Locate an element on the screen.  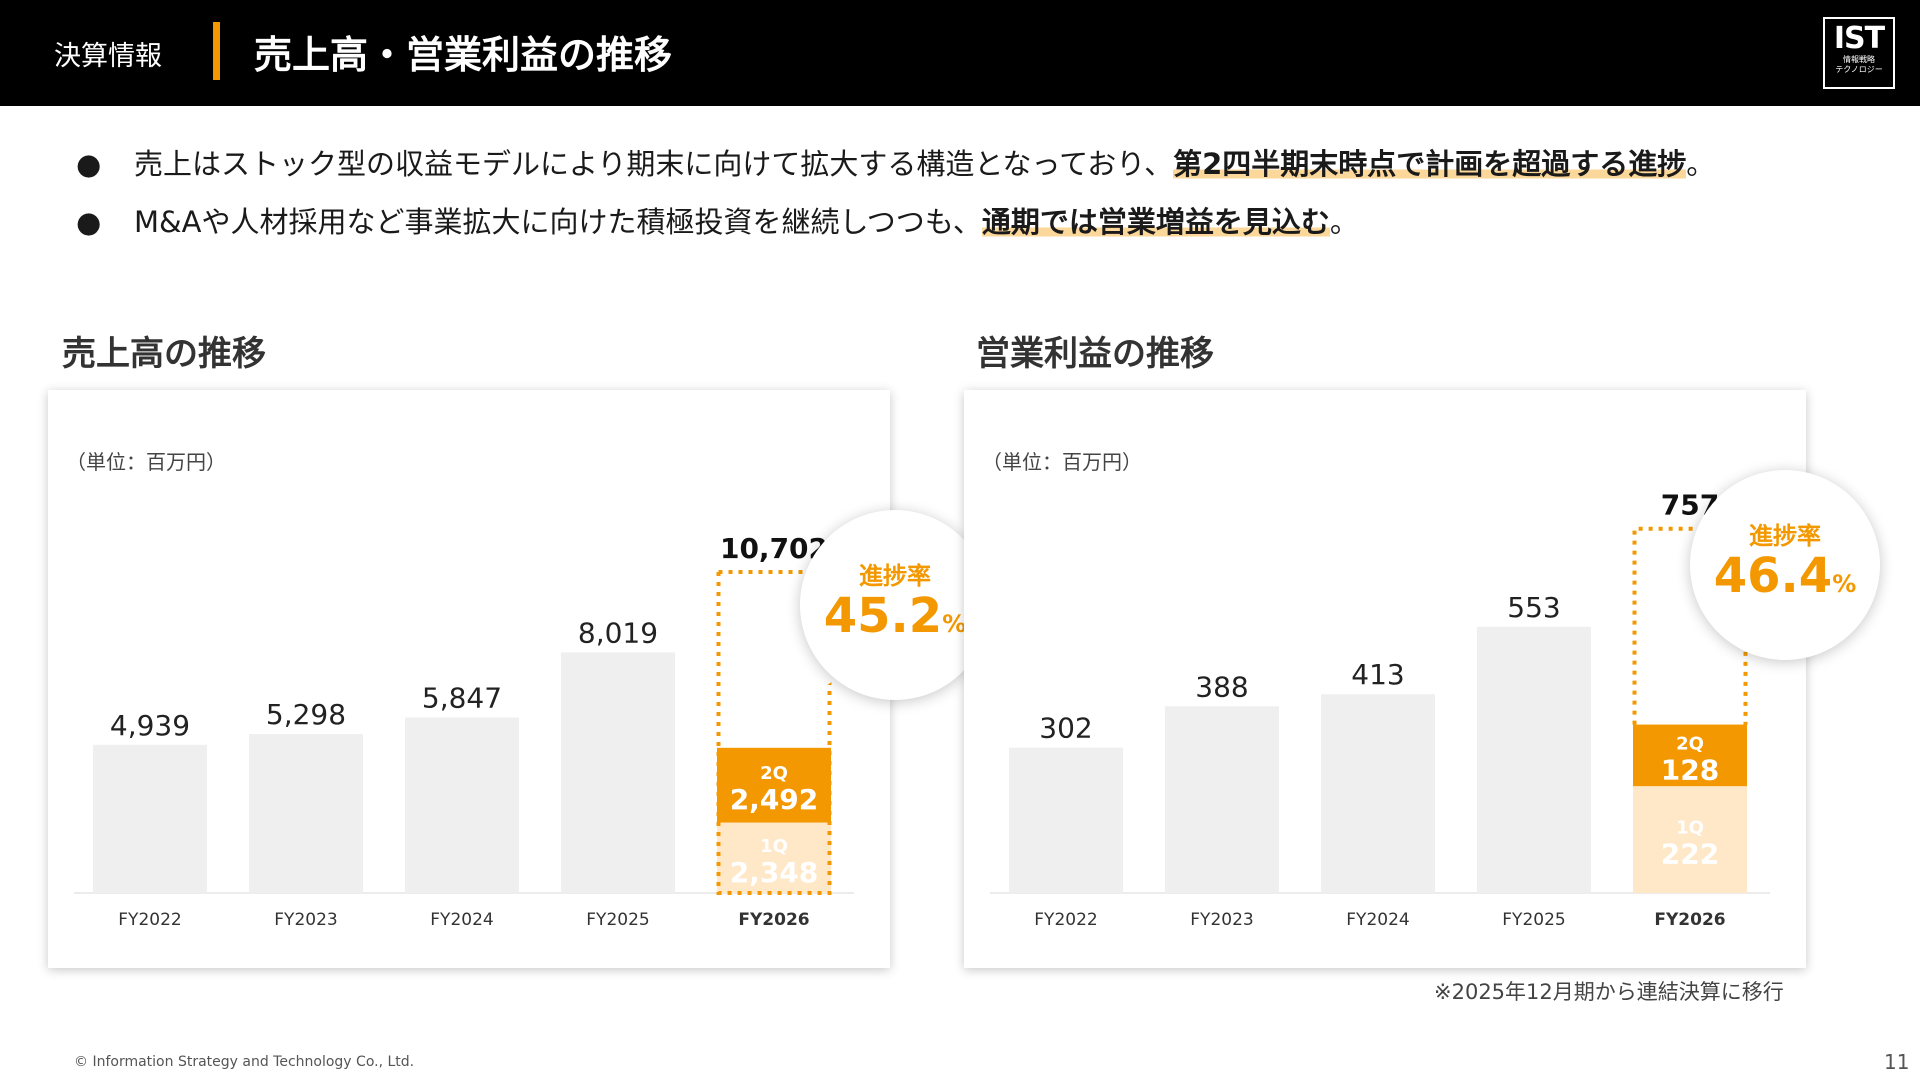
q1-value-label: 222 is located at coordinates (1690, 854).